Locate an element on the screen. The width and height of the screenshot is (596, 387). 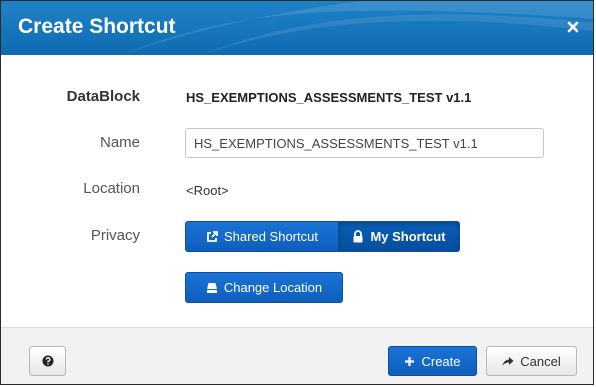
question-icon is located at coordinates (47, 361).